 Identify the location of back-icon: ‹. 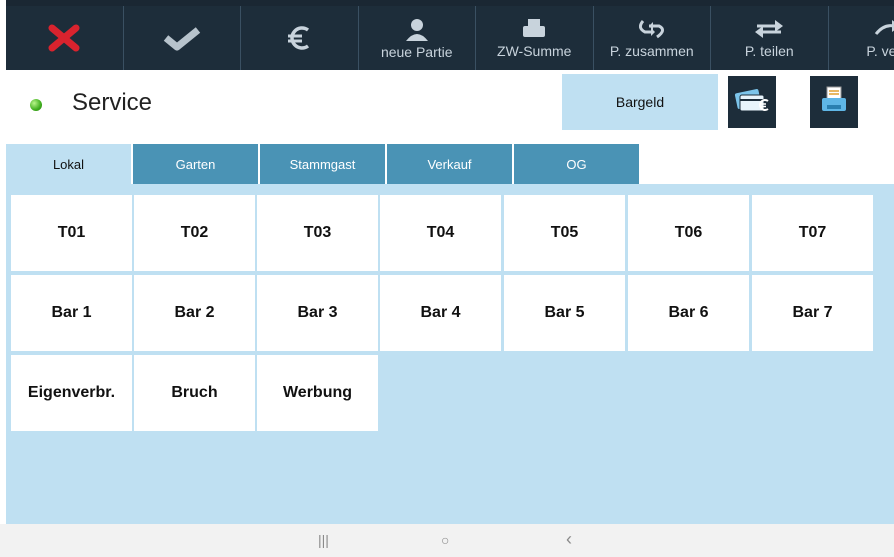
(569, 539).